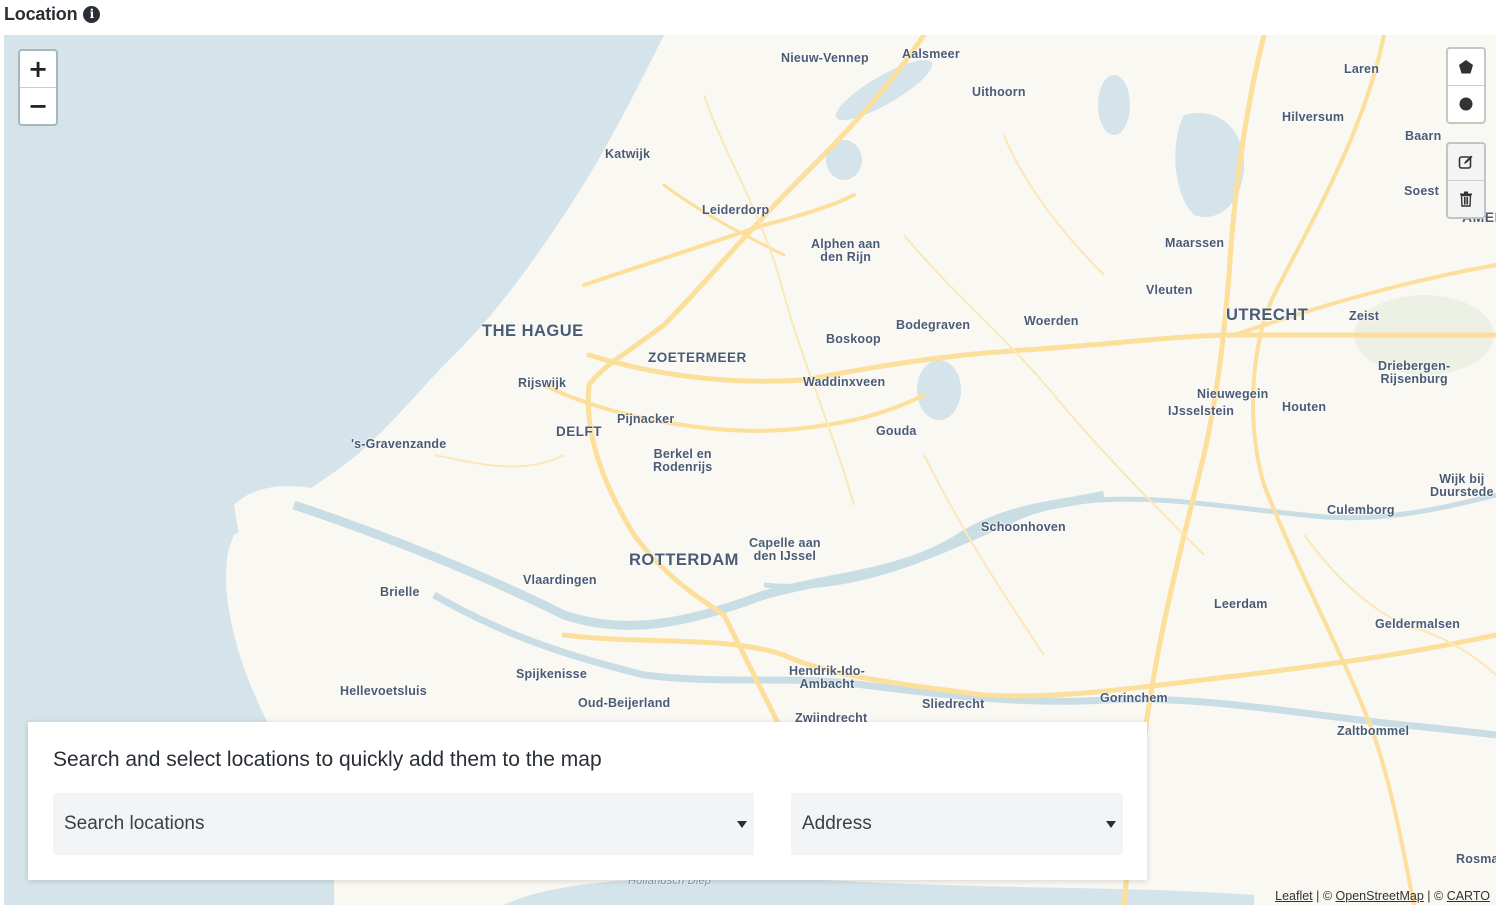  What do you see at coordinates (92, 14) in the screenshot?
I see `info-icon: i` at bounding box center [92, 14].